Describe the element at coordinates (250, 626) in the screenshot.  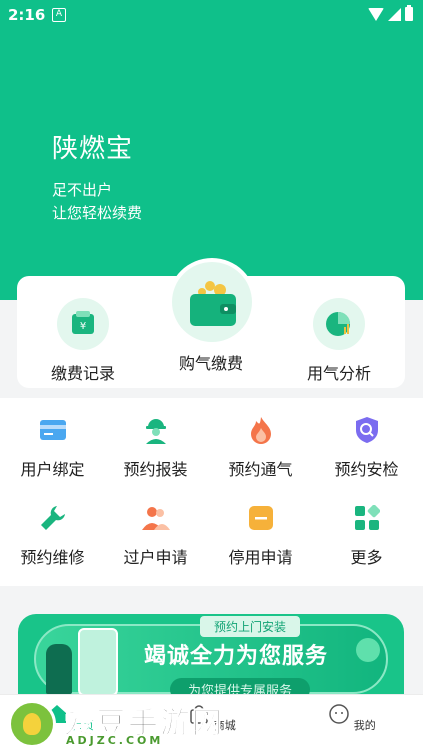
I see `banner-pill: 预约上门安装` at that location.